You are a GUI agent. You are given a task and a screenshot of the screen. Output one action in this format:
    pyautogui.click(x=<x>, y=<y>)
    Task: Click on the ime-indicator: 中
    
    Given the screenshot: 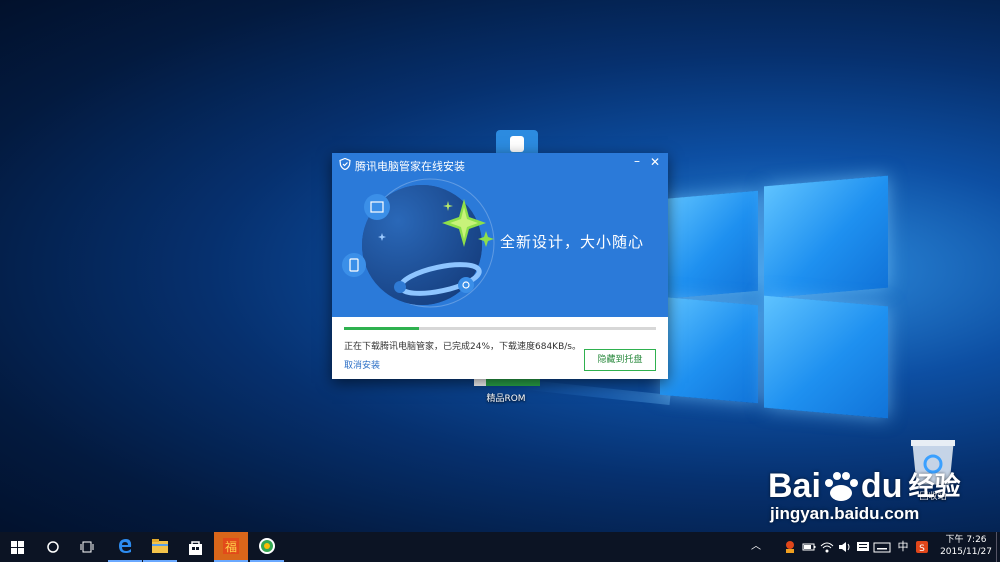 What is the action you would take?
    pyautogui.click(x=903, y=547)
    